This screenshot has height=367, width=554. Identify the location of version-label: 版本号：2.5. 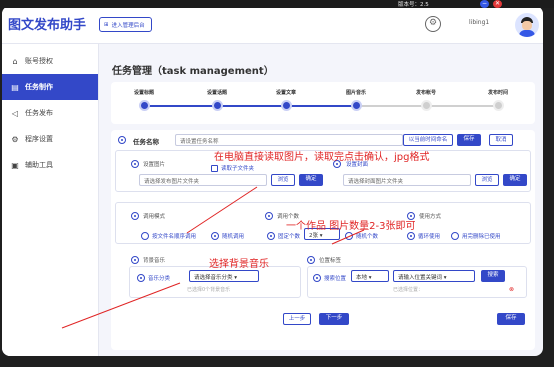
(413, 5).